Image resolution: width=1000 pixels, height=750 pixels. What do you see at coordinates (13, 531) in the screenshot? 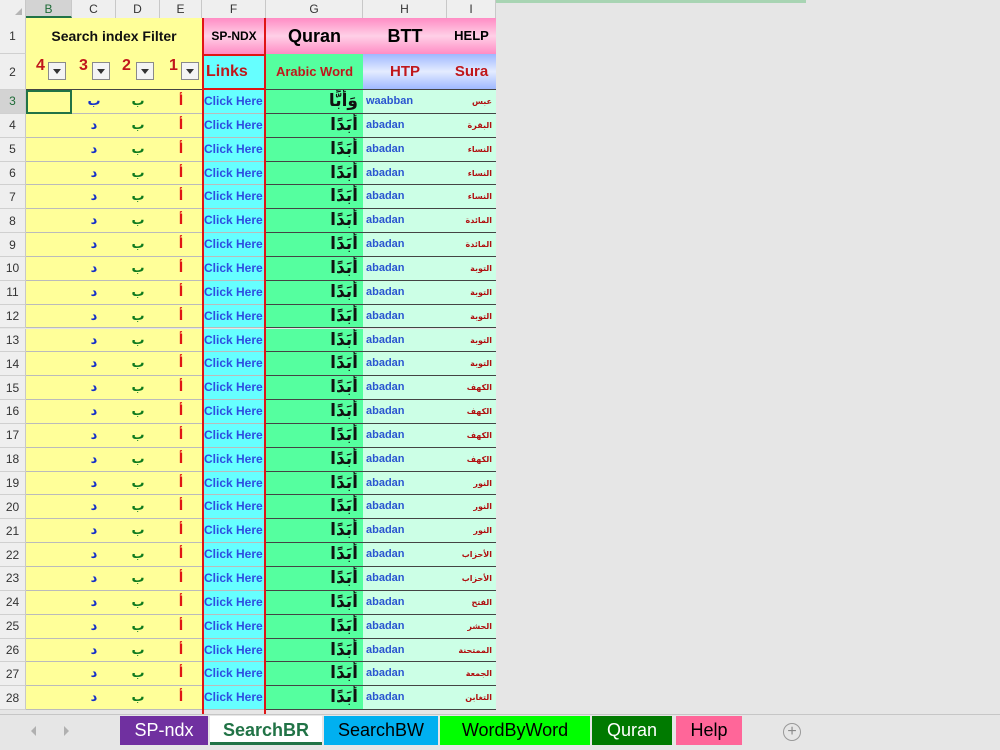
I see `row-header-21: 21` at bounding box center [13, 531].